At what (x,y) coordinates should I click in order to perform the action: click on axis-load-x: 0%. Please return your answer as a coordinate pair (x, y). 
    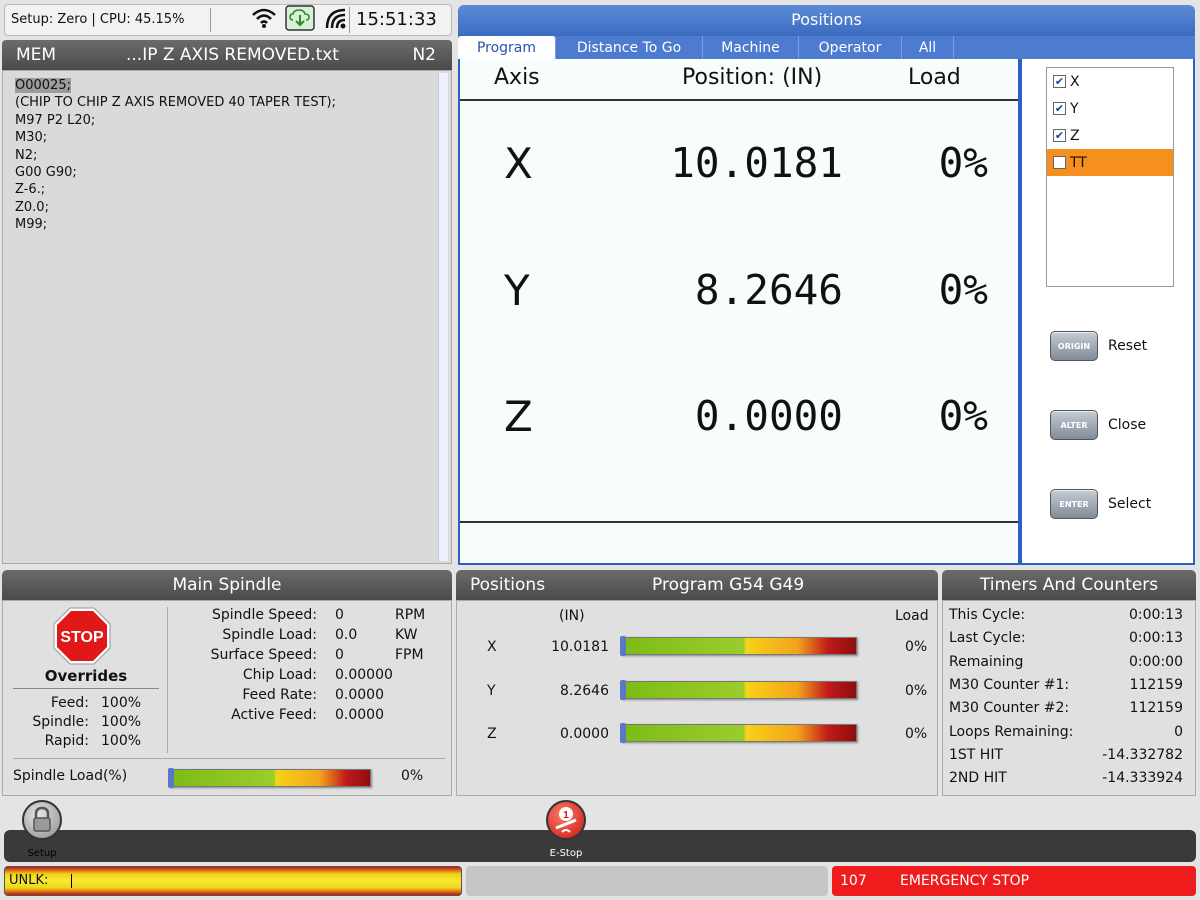
    Looking at the image, I should click on (963, 163).